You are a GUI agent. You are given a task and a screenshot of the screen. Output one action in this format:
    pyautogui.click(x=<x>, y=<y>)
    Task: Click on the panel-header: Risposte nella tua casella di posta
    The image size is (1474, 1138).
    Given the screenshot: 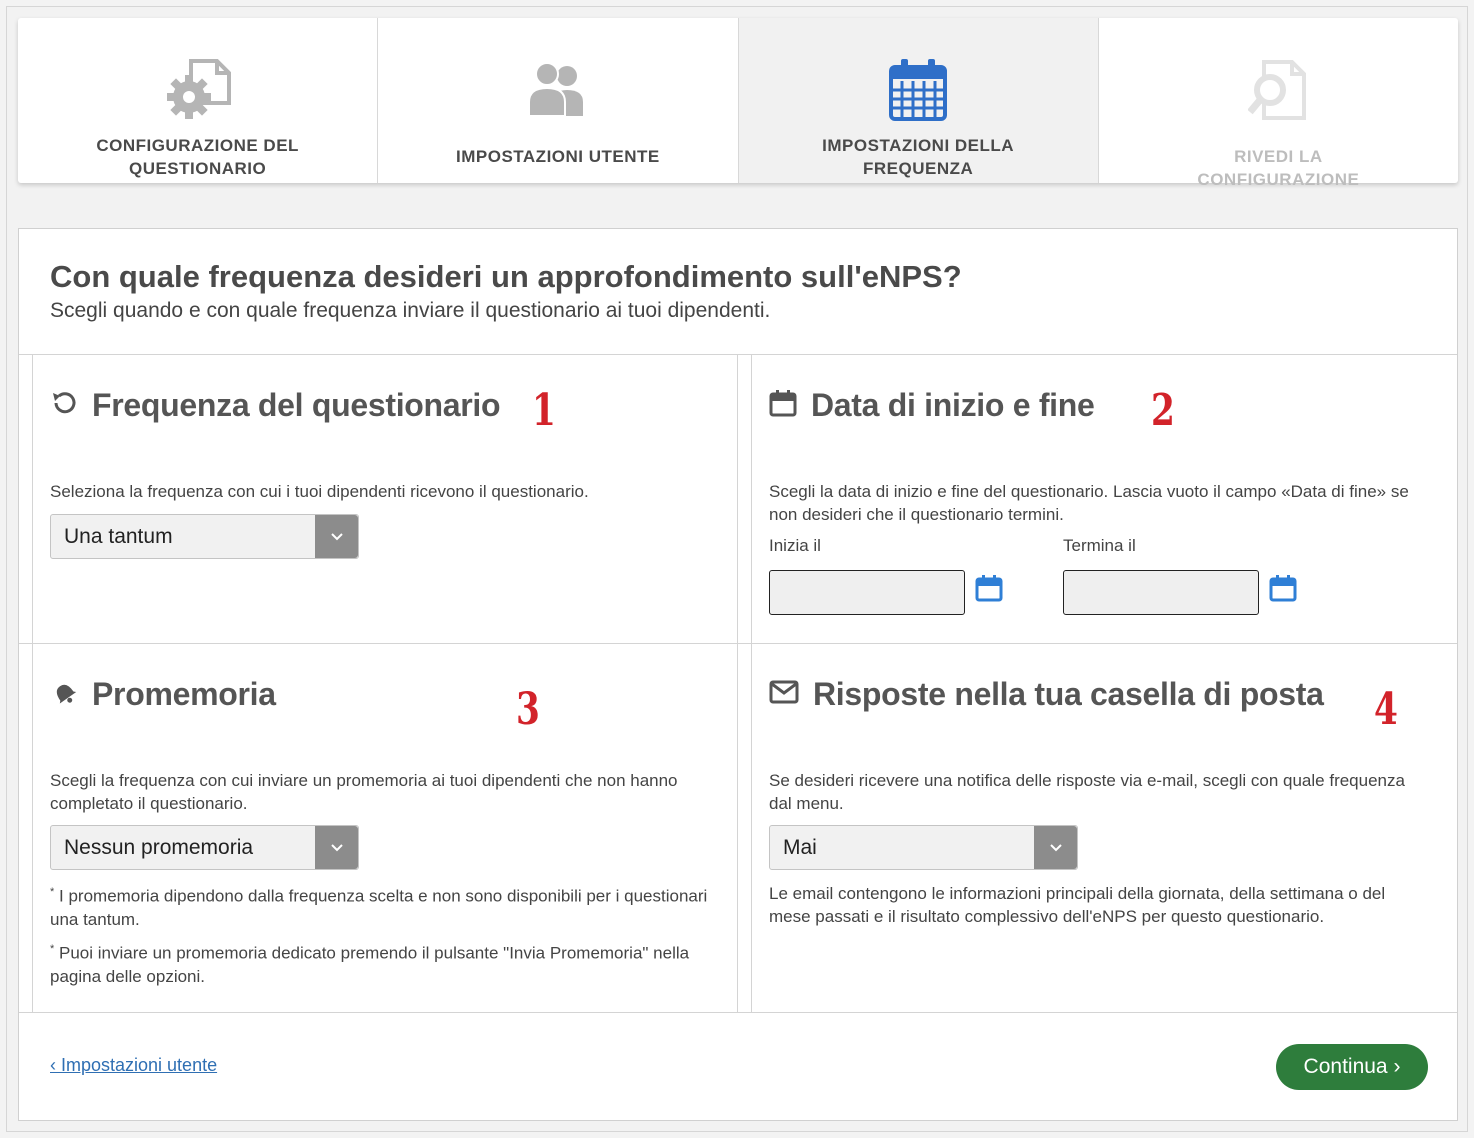 What is the action you would take?
    pyautogui.click(x=1104, y=694)
    